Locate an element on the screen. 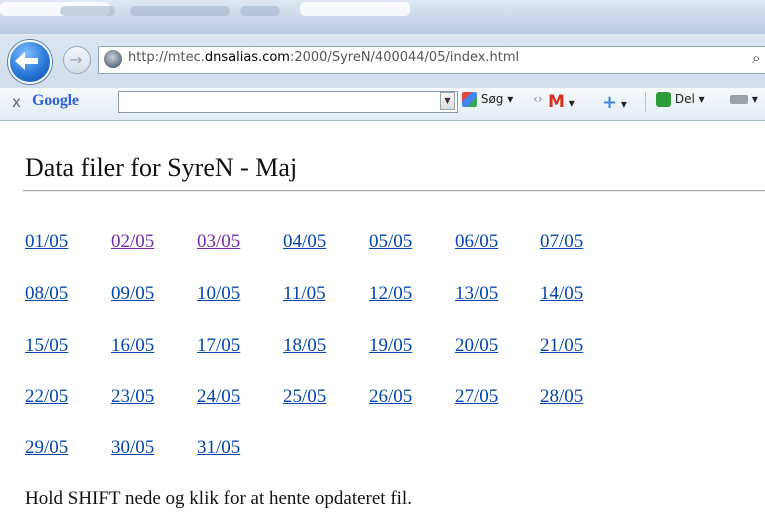 Image resolution: width=765 pixels, height=522 pixels. date-link: 22/05 is located at coordinates (46, 397).